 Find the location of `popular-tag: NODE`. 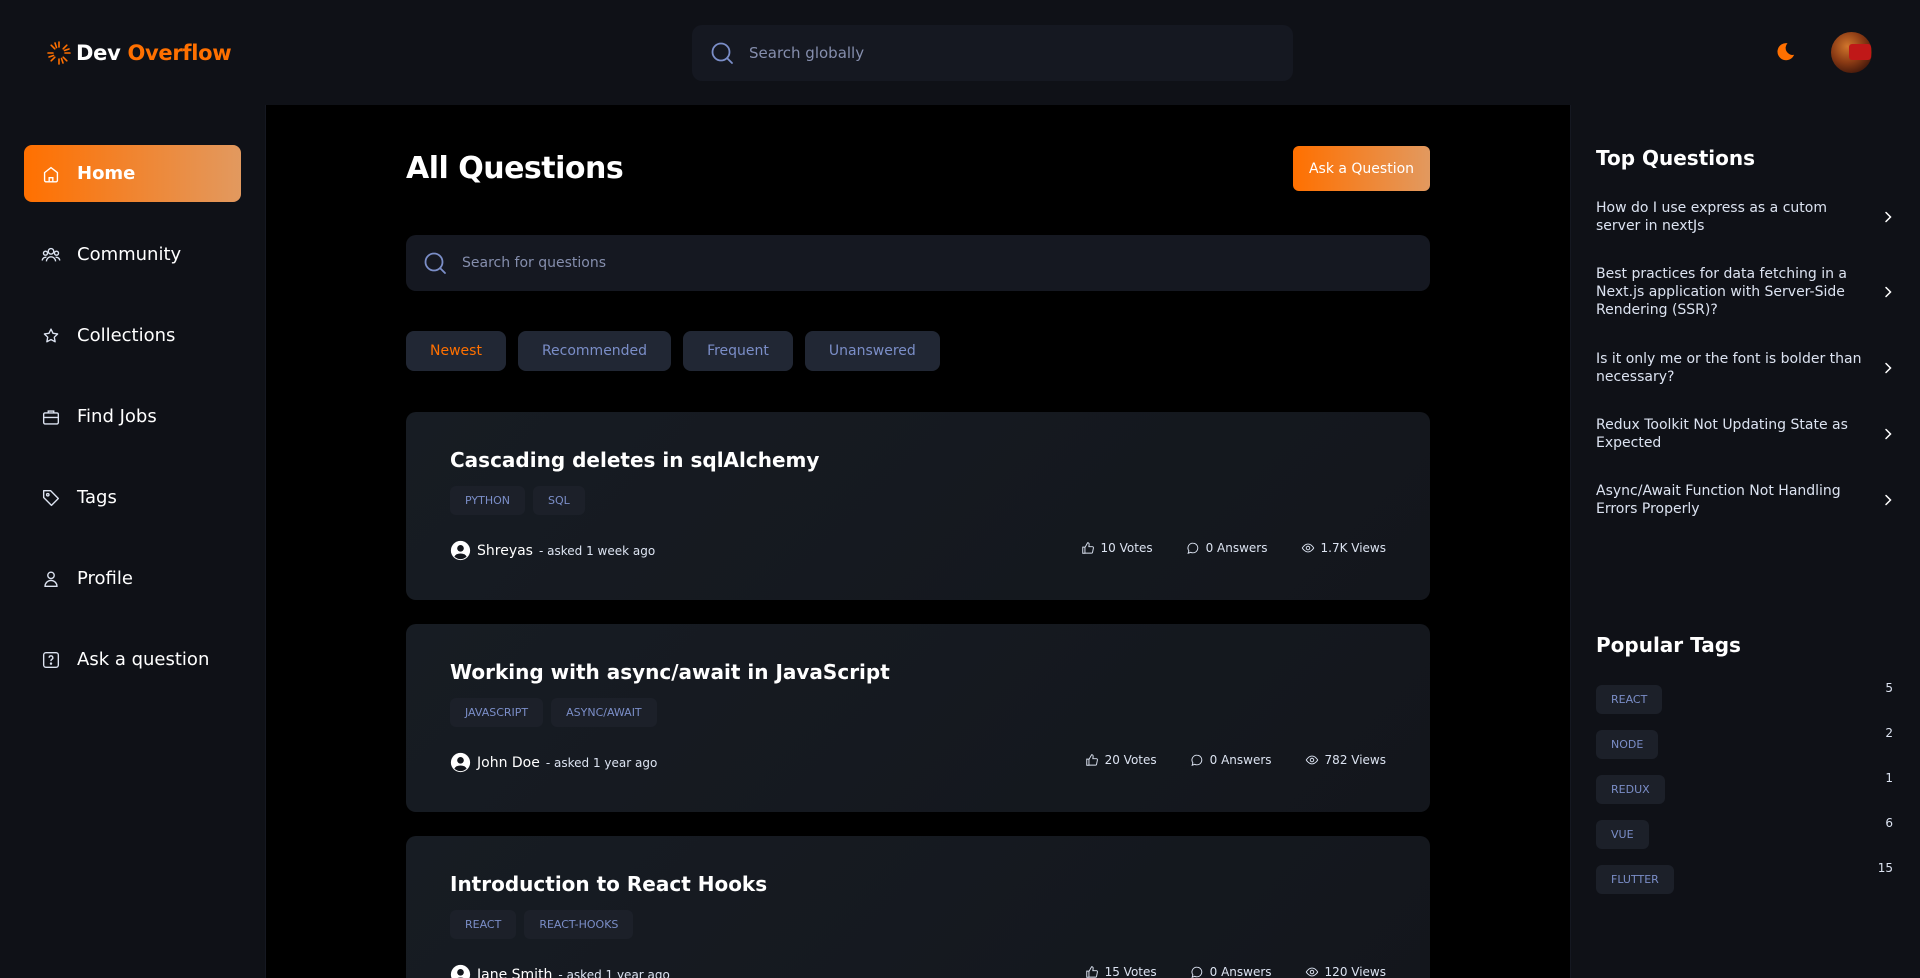

popular-tag: NODE is located at coordinates (1627, 744).